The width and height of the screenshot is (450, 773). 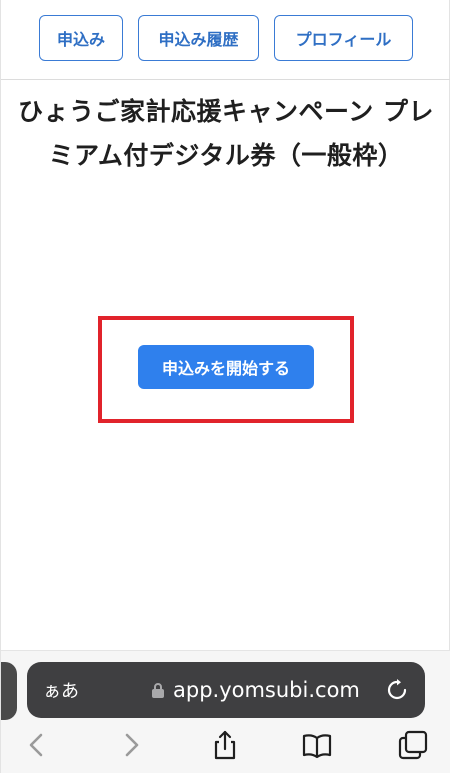 I want to click on top-nav: 申込み 申込み履歴 プロフィール, so click(x=225, y=40).